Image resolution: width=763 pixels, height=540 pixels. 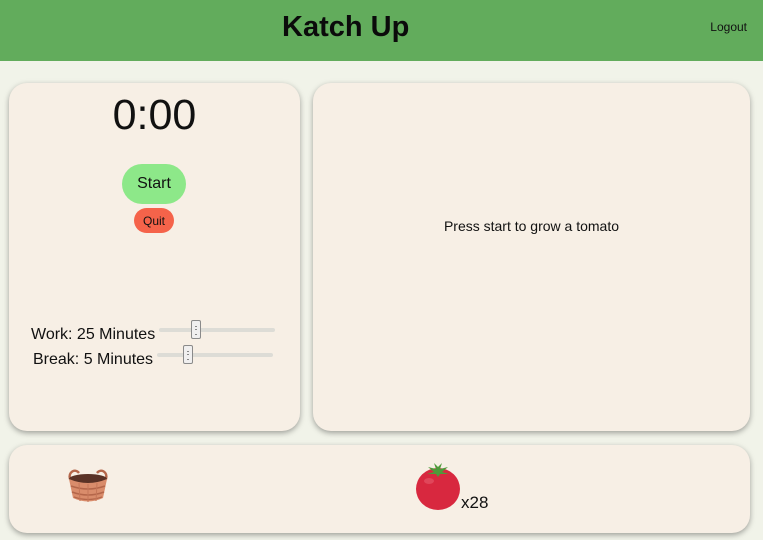 I want to click on app-title: Katch Up, so click(x=346, y=27).